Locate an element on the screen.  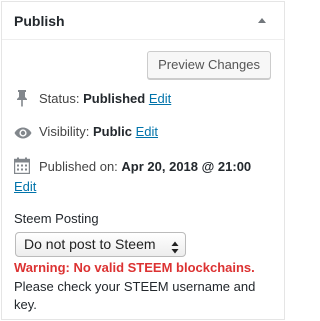
steem-select-value: Do not post to Steem is located at coordinates (90, 244).